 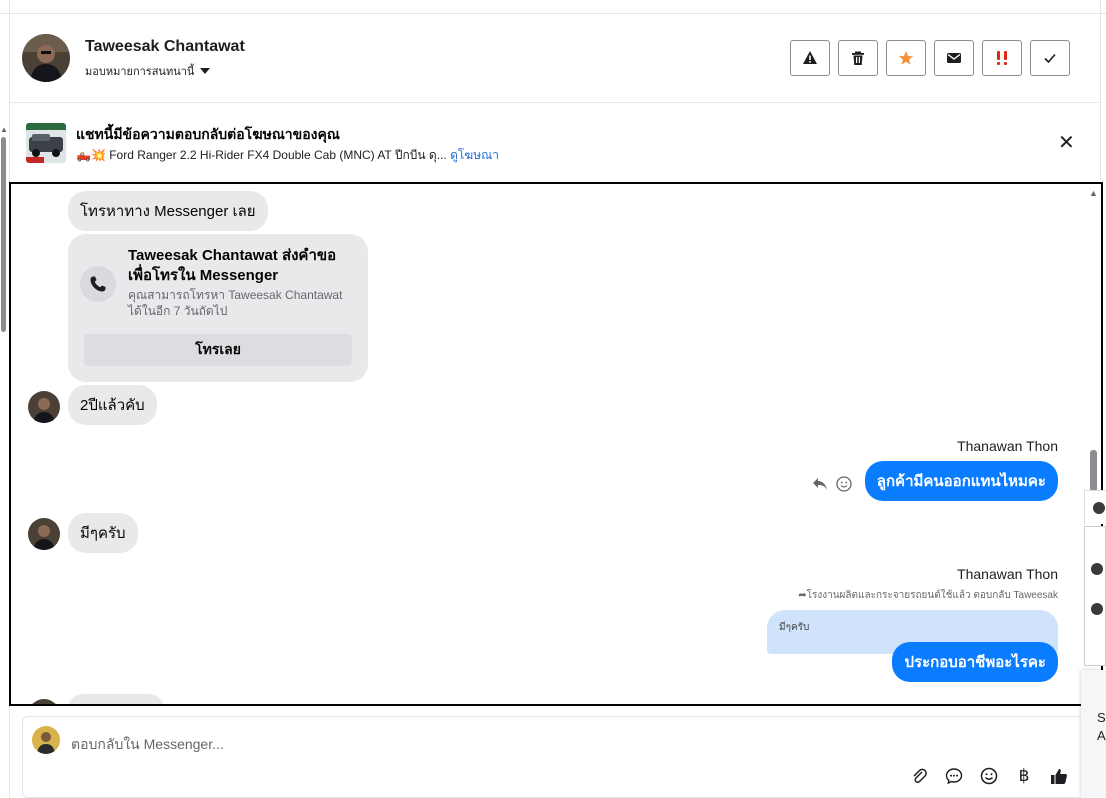 I want to click on payment-baht-icon: ฿, so click(x=1024, y=776).